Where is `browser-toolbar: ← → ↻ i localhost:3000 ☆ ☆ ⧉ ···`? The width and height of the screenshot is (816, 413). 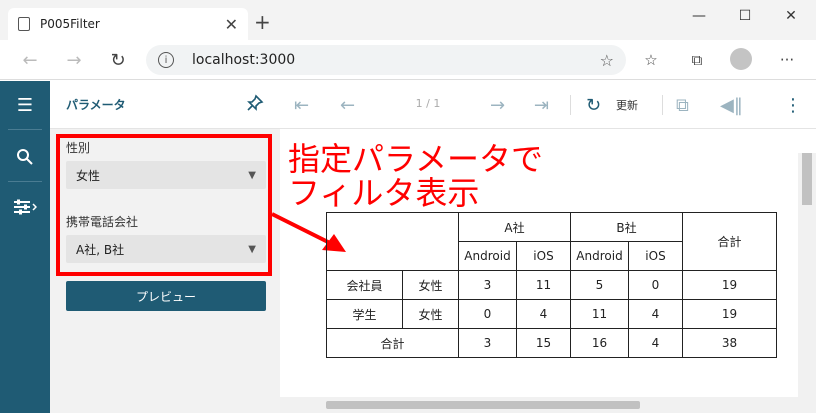
browser-toolbar: ← → ↻ i localhost:3000 ☆ ☆ ⧉ ··· is located at coordinates (408, 60).